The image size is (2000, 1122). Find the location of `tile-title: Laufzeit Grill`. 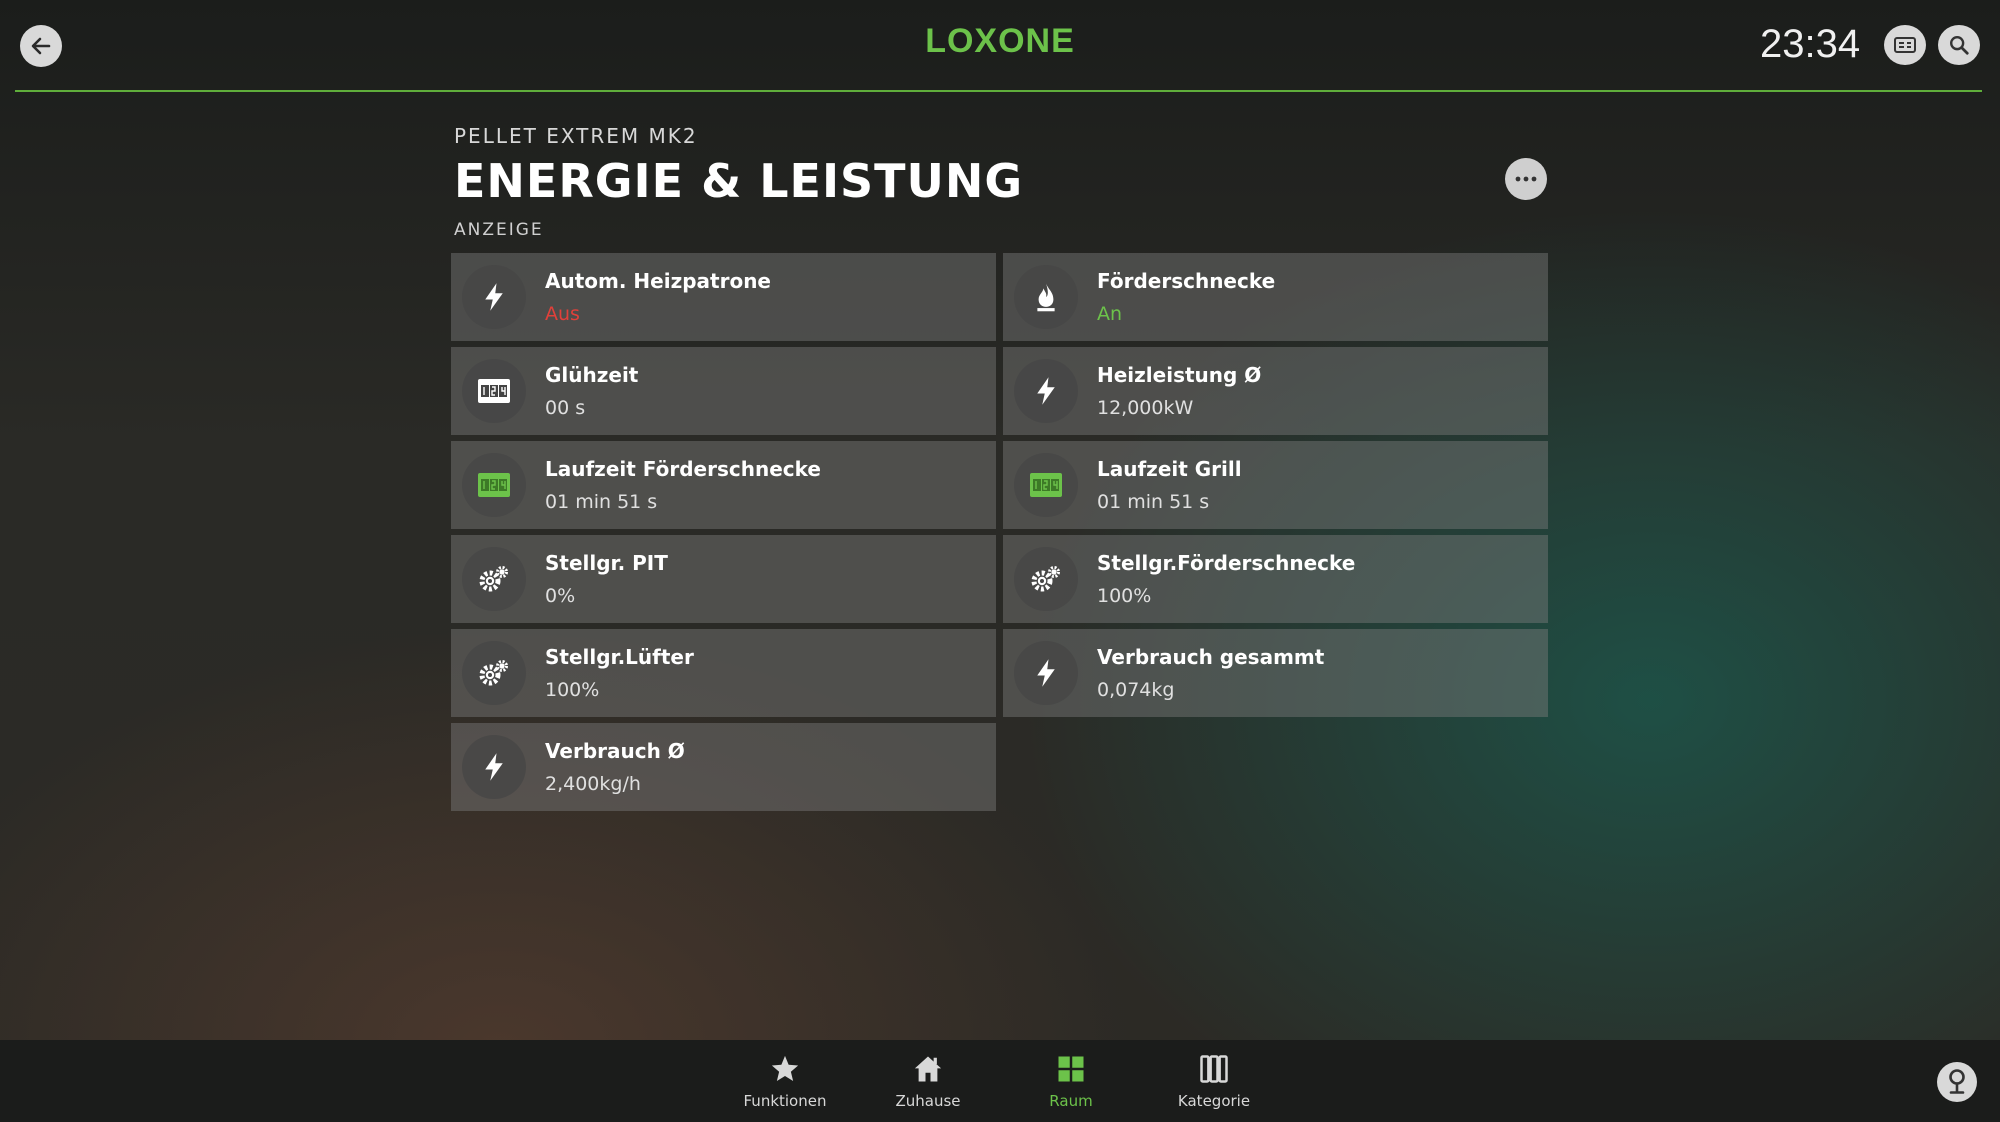

tile-title: Laufzeit Grill is located at coordinates (1169, 469).